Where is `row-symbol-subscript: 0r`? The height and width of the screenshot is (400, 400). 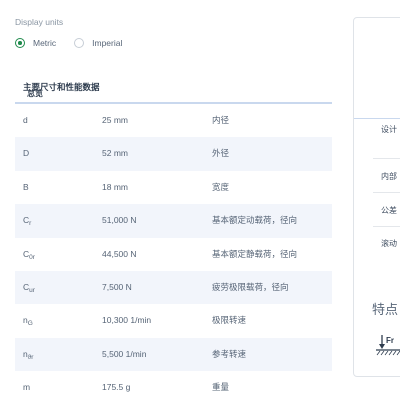
row-symbol-subscript: 0r is located at coordinates (32, 257).